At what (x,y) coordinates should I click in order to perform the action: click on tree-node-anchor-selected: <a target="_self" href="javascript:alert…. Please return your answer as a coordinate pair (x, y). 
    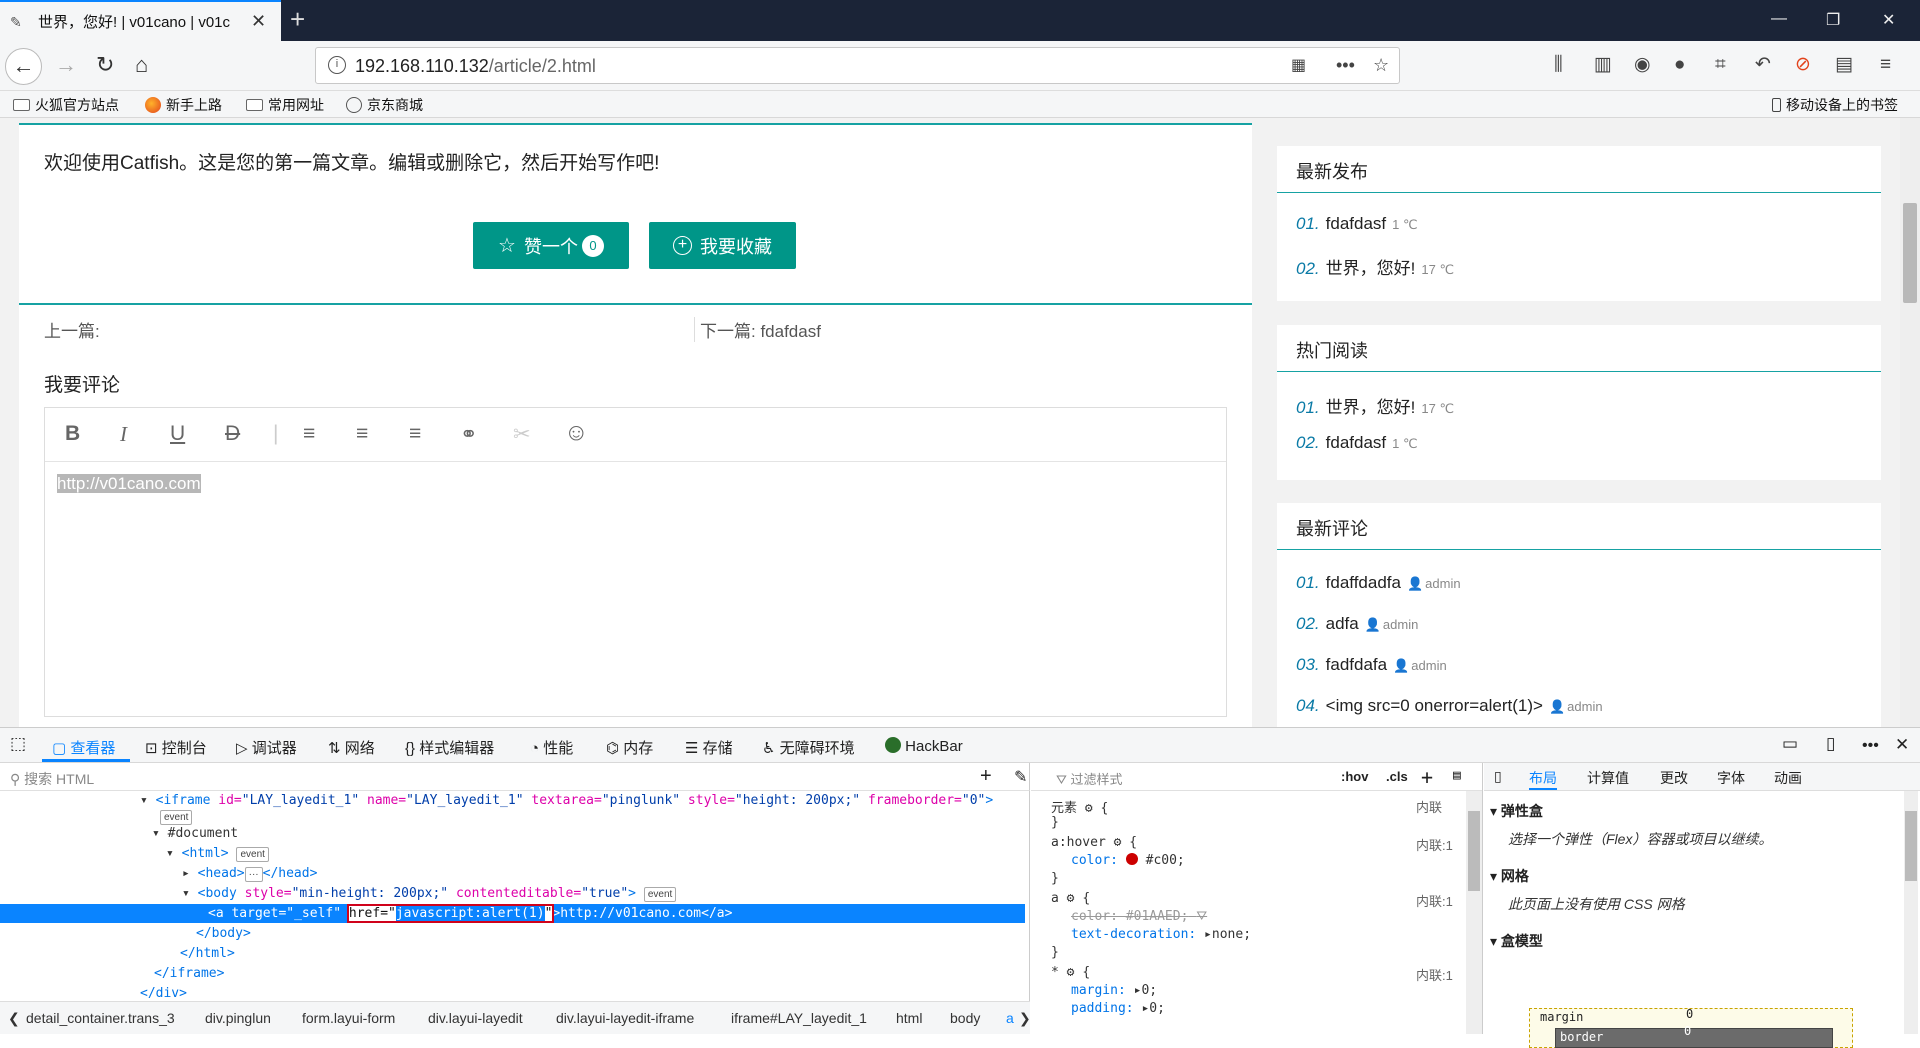
    Looking at the image, I should click on (512, 913).